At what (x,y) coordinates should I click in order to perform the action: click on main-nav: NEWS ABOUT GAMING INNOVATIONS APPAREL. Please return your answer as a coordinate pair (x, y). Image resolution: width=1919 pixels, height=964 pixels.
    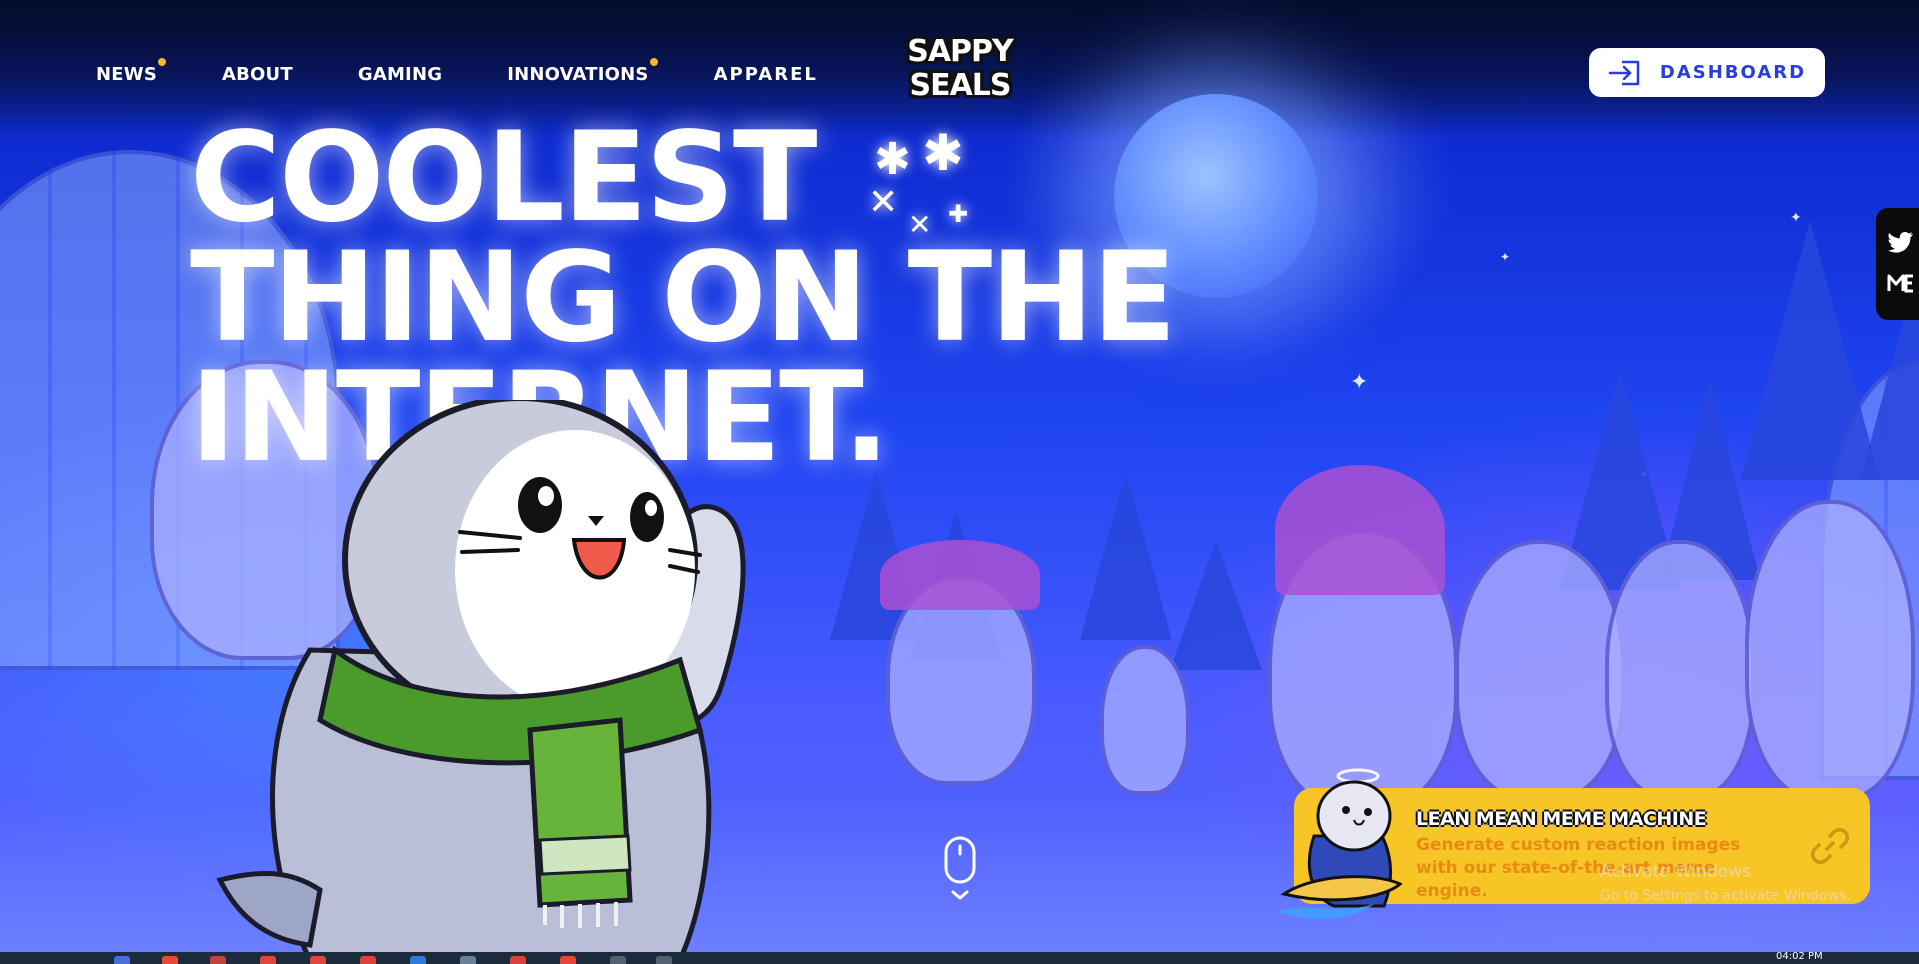
    Looking at the image, I should click on (457, 71).